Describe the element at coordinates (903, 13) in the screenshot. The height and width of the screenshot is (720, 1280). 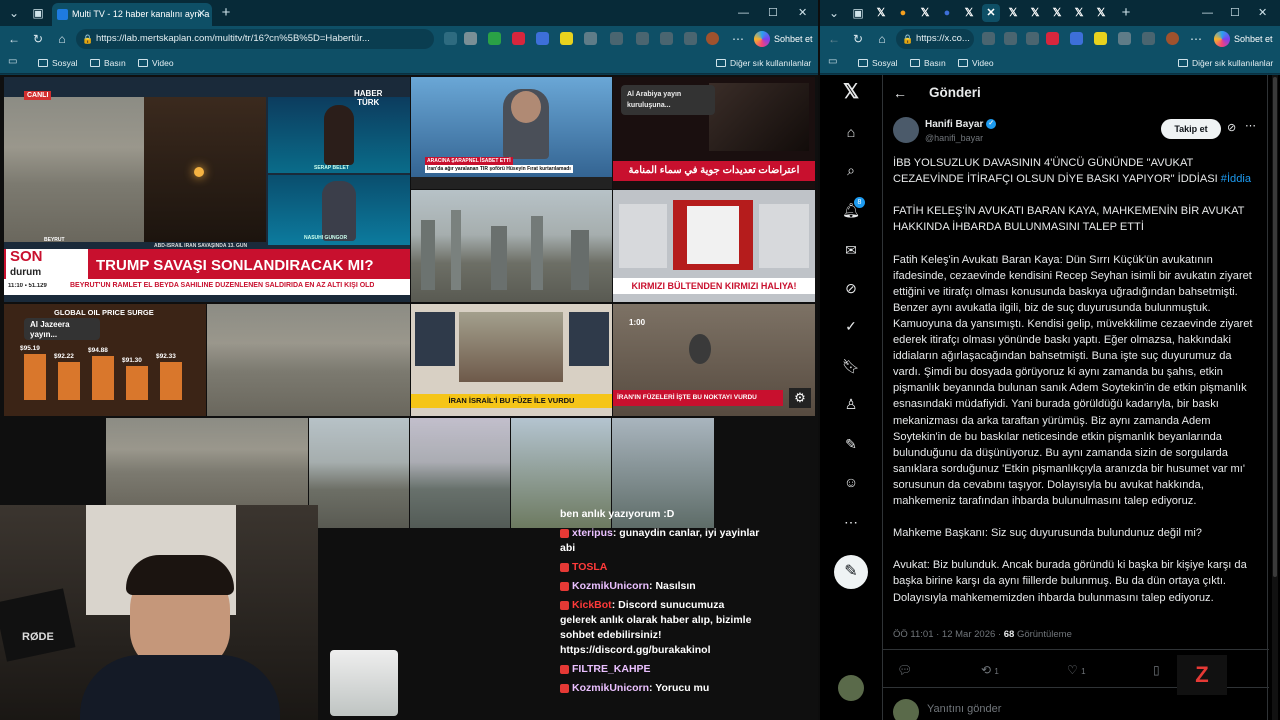
I see `tab-other-1: ●` at that location.